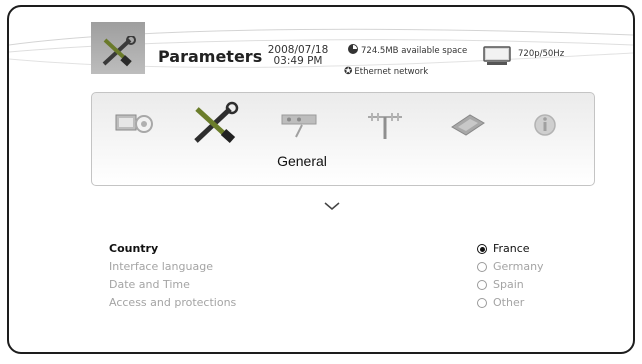 This screenshot has width=642, height=364. What do you see at coordinates (468, 125) in the screenshot?
I see `chip-icon` at bounding box center [468, 125].